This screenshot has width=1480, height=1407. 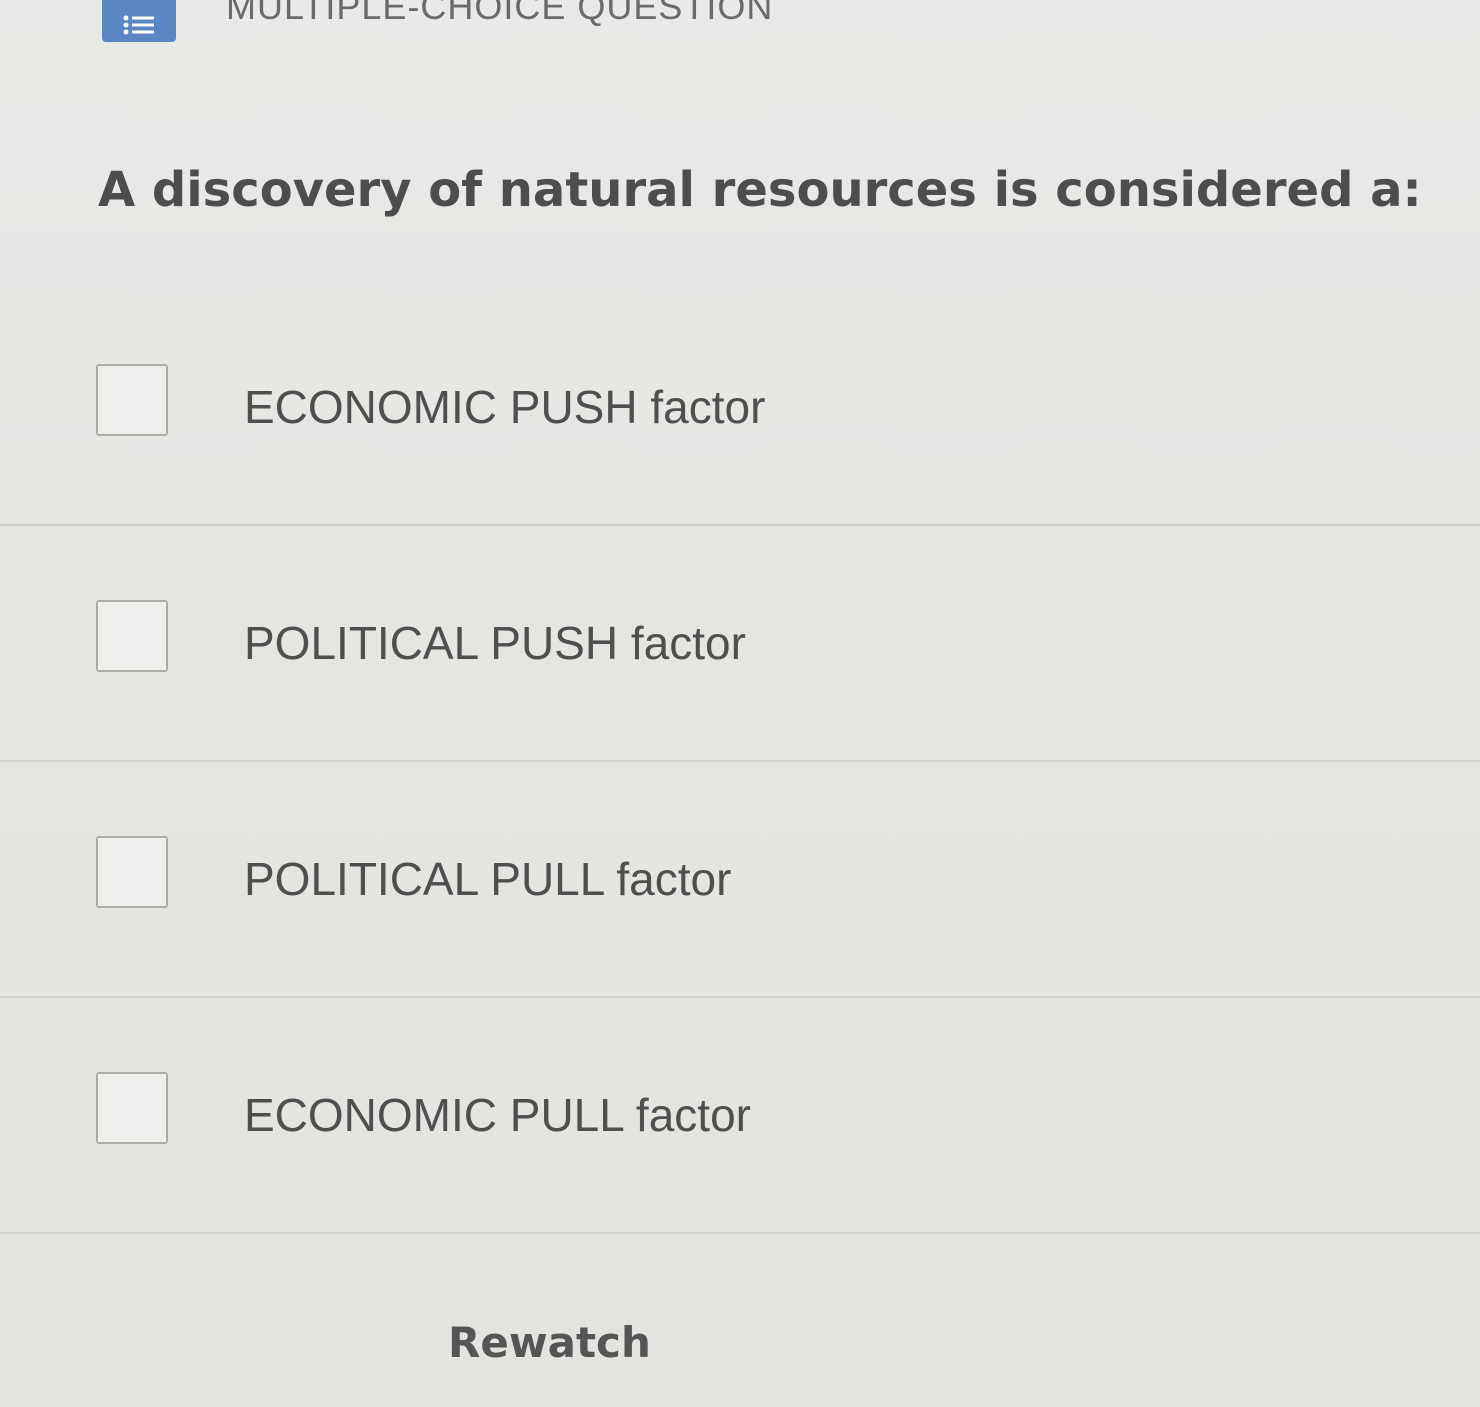 What do you see at coordinates (549, 1342) in the screenshot?
I see `rewatch-button: Rewatch` at bounding box center [549, 1342].